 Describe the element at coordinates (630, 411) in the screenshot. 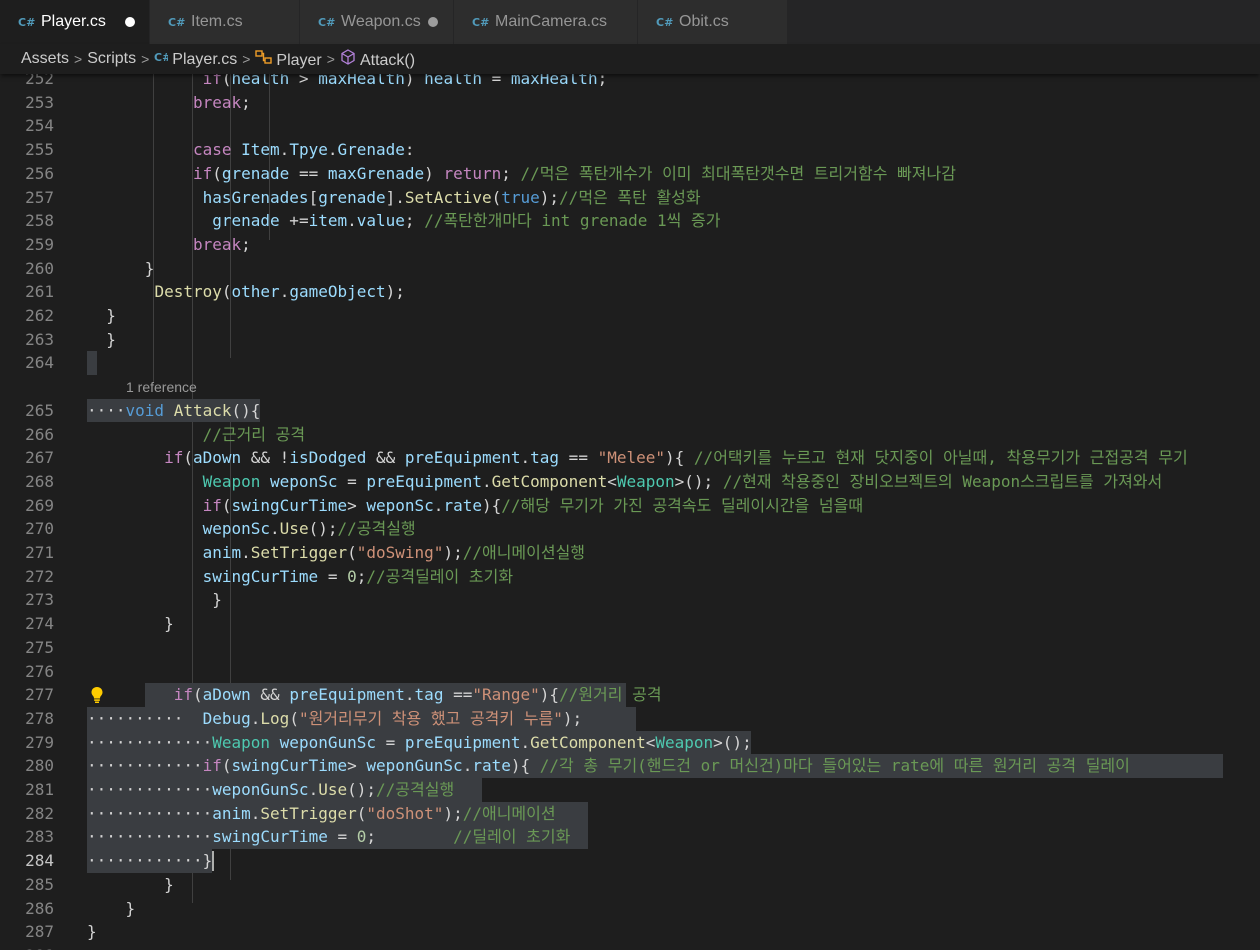

I see `code-line: 265 ····void Attack(){` at that location.